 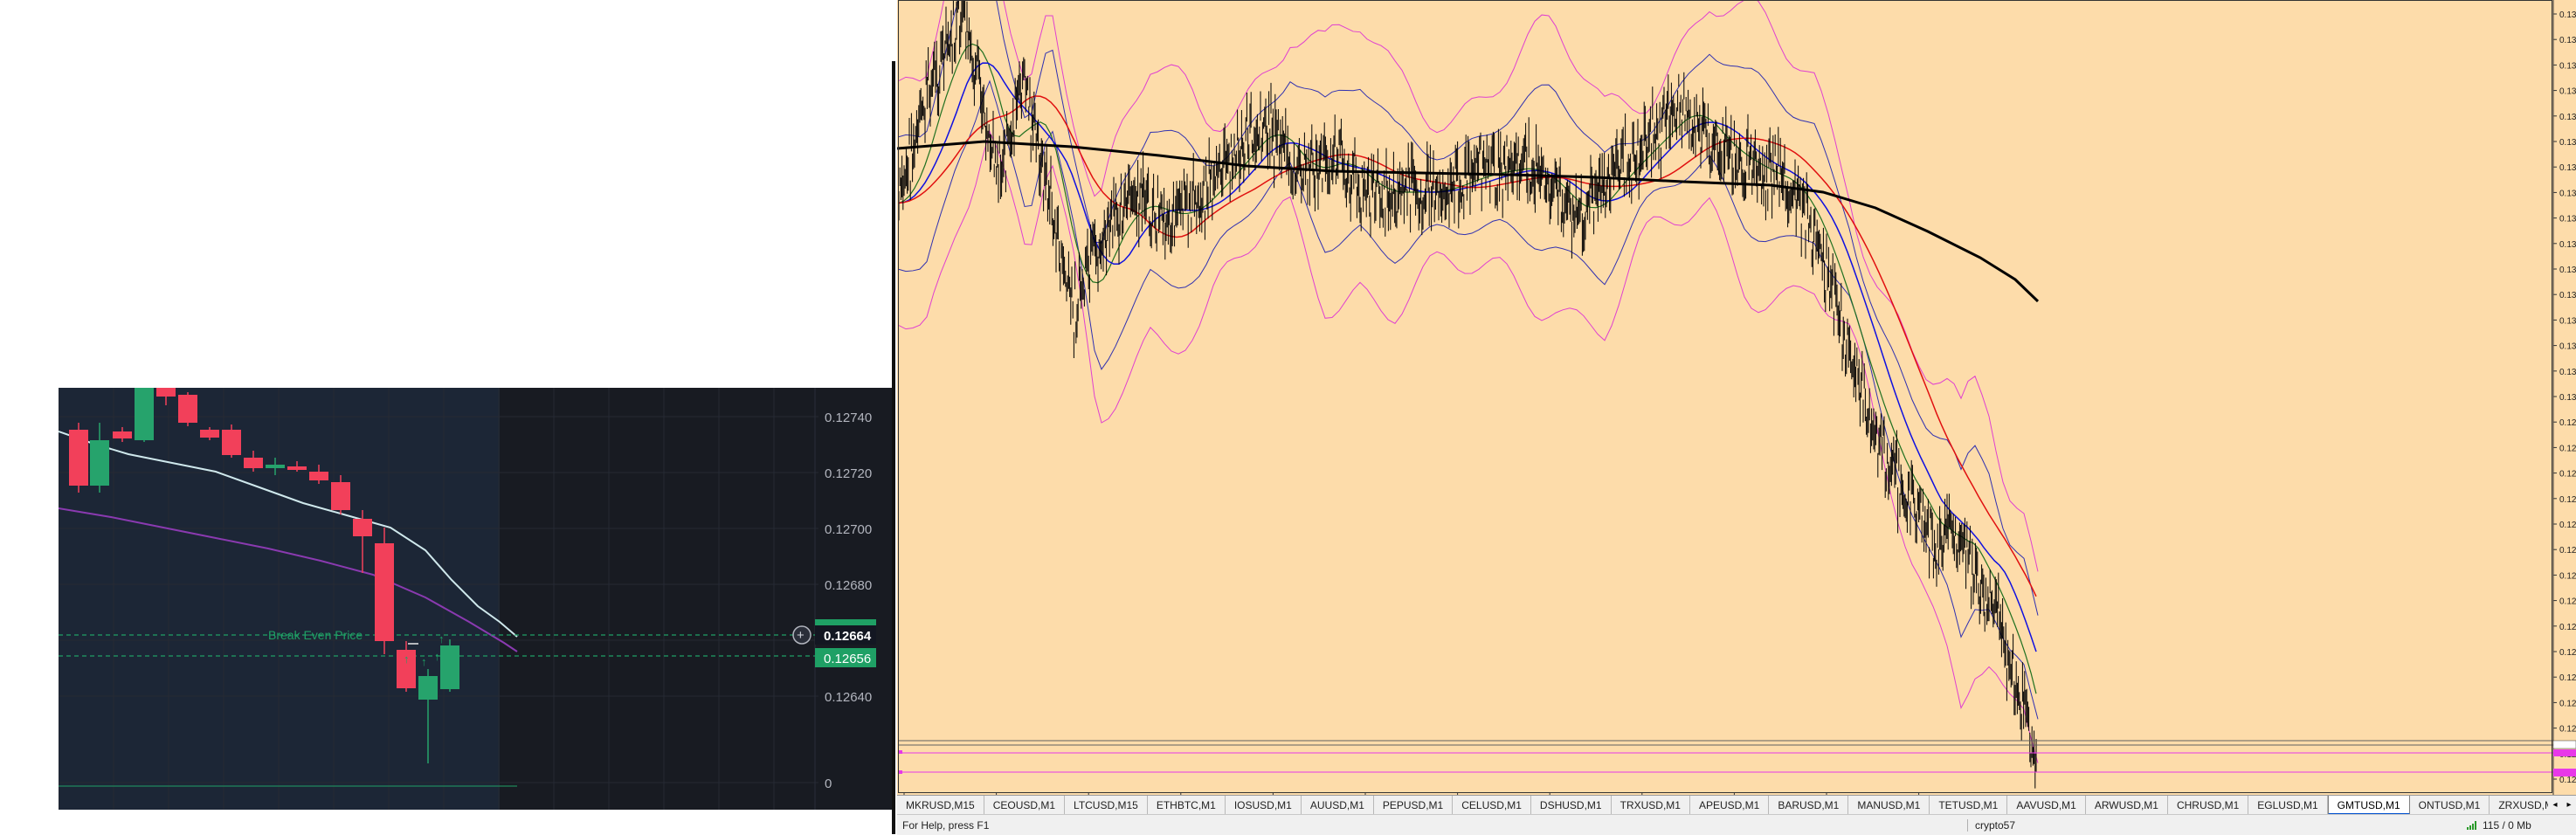 I want to click on price-axis-label: 0.13110, so click(x=2567, y=295).